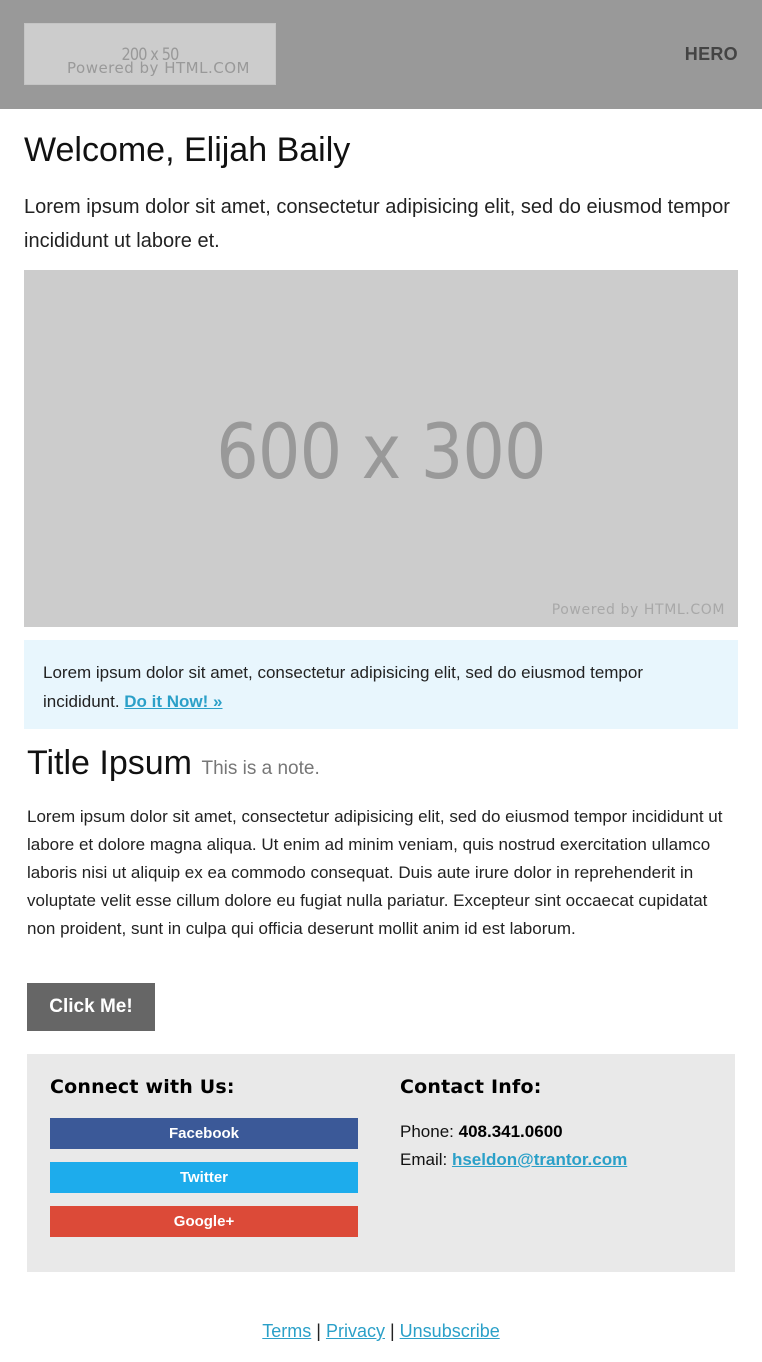  Describe the element at coordinates (381, 451) in the screenshot. I see `hero-image-dimensions: 600 x 300` at that location.